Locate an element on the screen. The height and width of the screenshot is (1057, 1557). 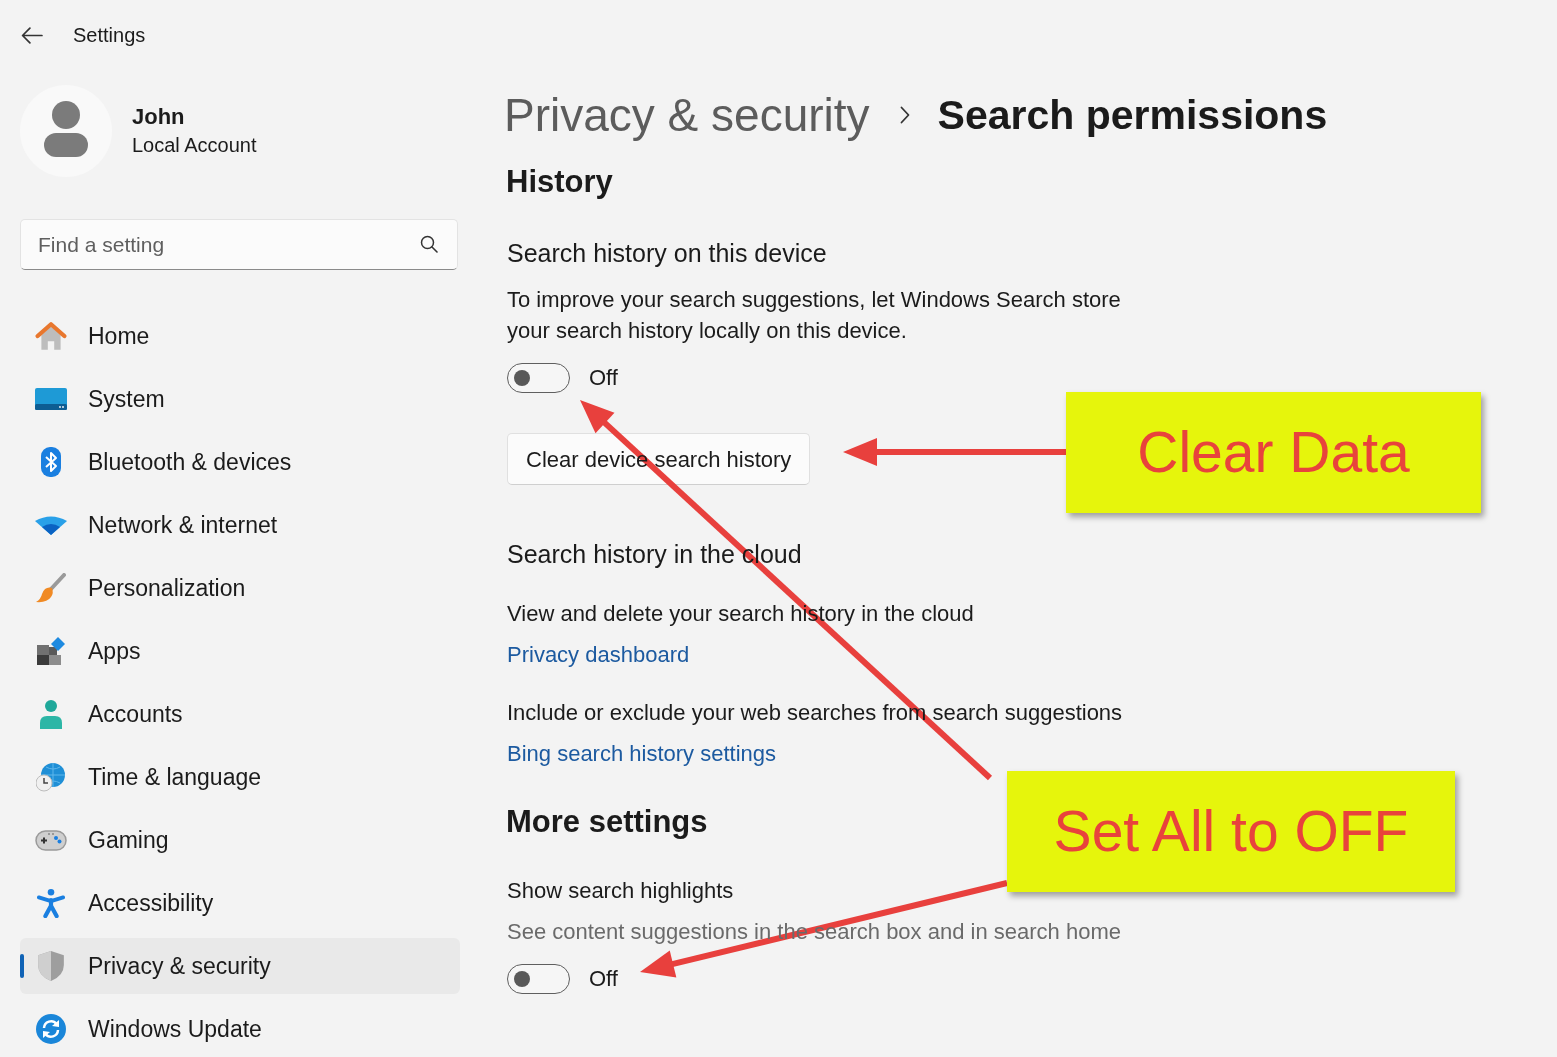
section-heading: History is located at coordinates (559, 182).